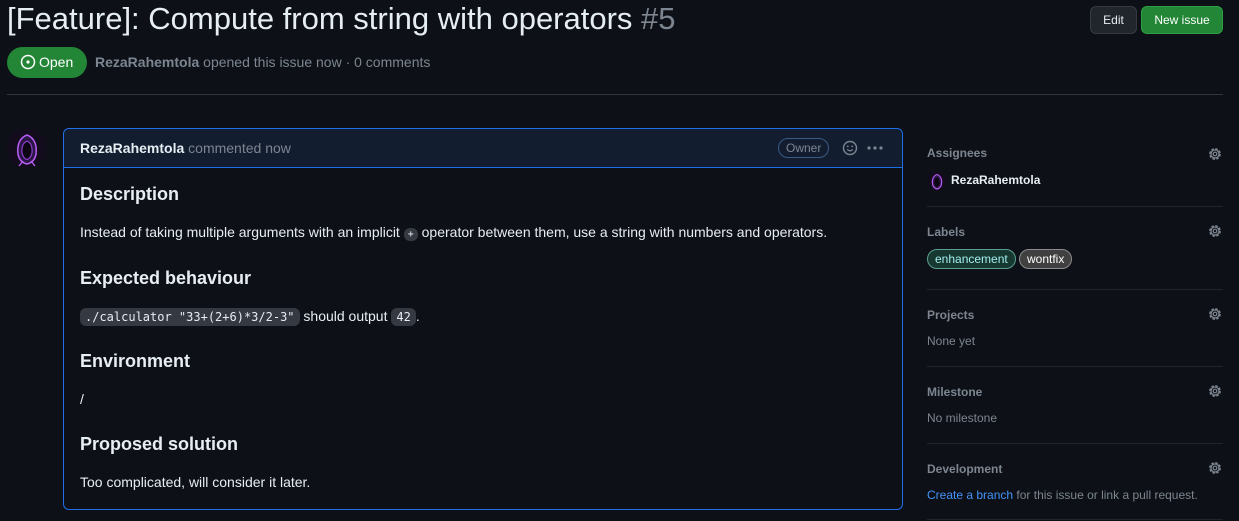 This screenshot has height=521, width=1239. Describe the element at coordinates (964, 469) in the screenshot. I see `development-heading: Development` at that location.